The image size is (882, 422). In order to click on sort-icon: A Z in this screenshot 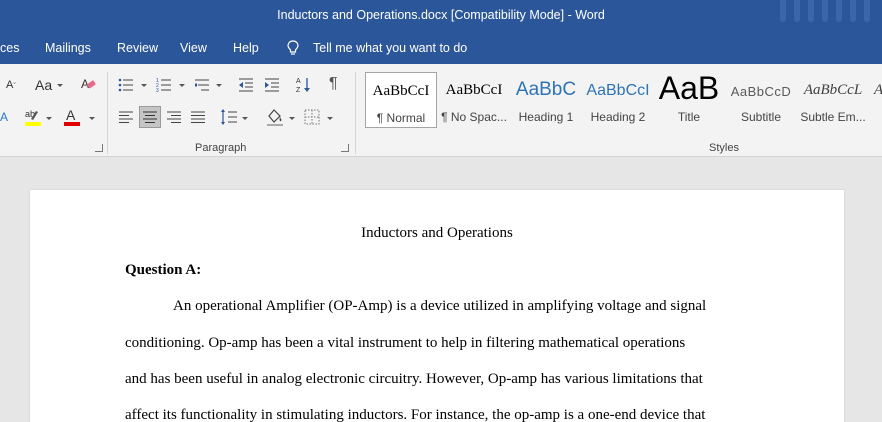, I will do `click(304, 85)`.